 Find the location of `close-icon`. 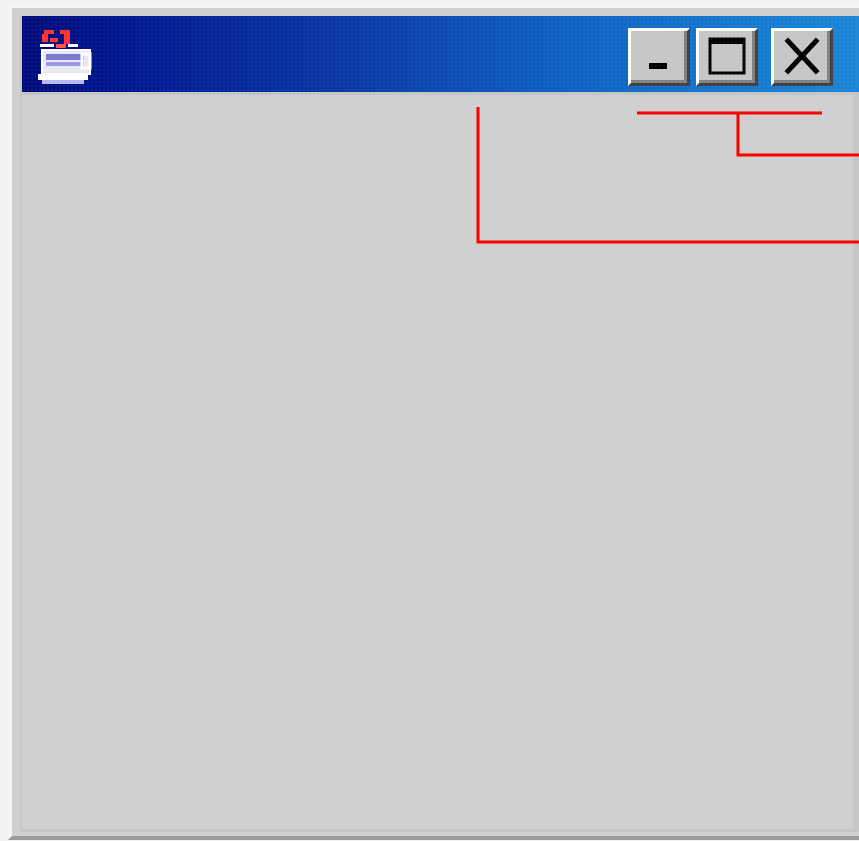

close-icon is located at coordinates (802, 56).